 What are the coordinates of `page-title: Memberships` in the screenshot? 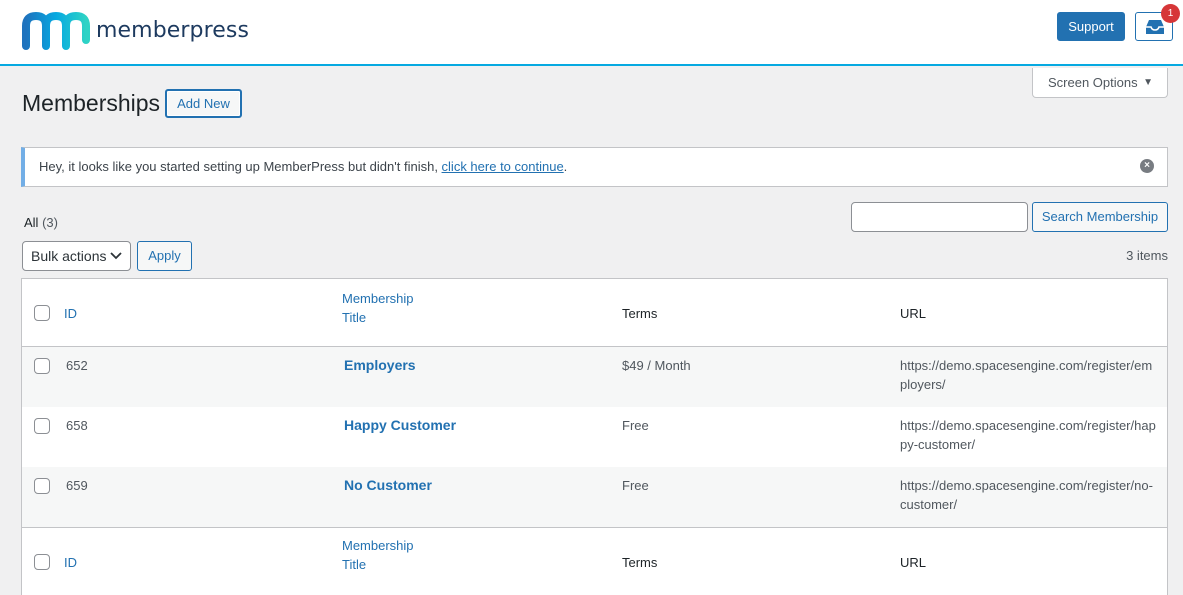 It's located at (91, 103).